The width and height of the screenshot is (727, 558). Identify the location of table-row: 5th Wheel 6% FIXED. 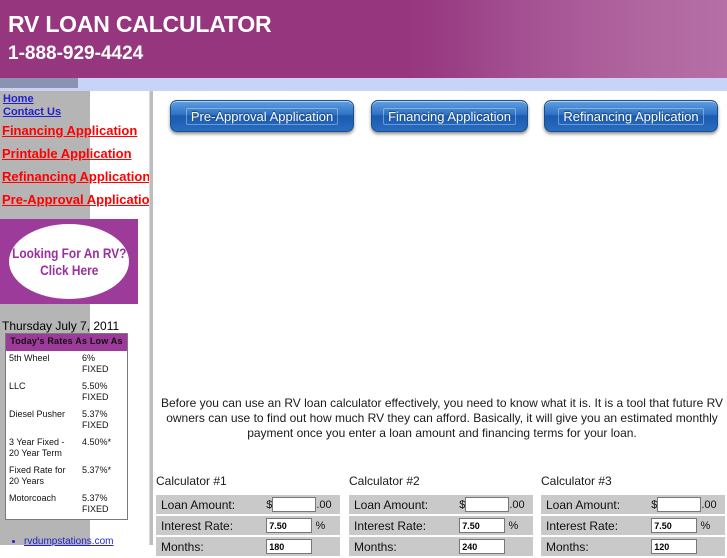
(67, 365).